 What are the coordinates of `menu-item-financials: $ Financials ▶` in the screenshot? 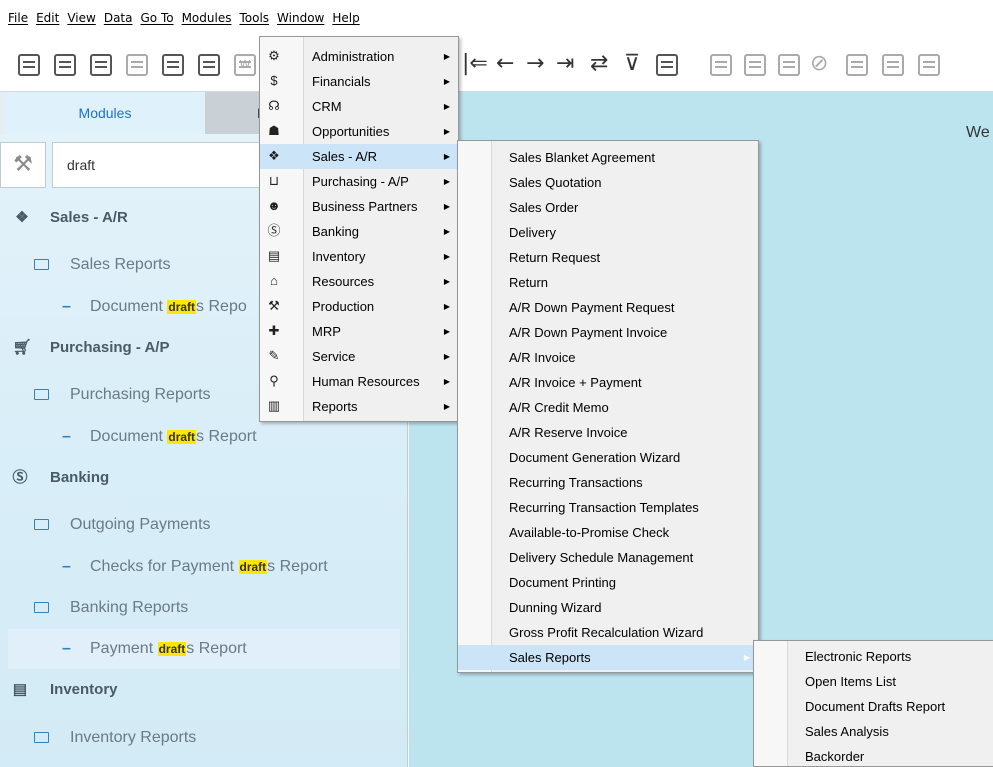 It's located at (359, 81).